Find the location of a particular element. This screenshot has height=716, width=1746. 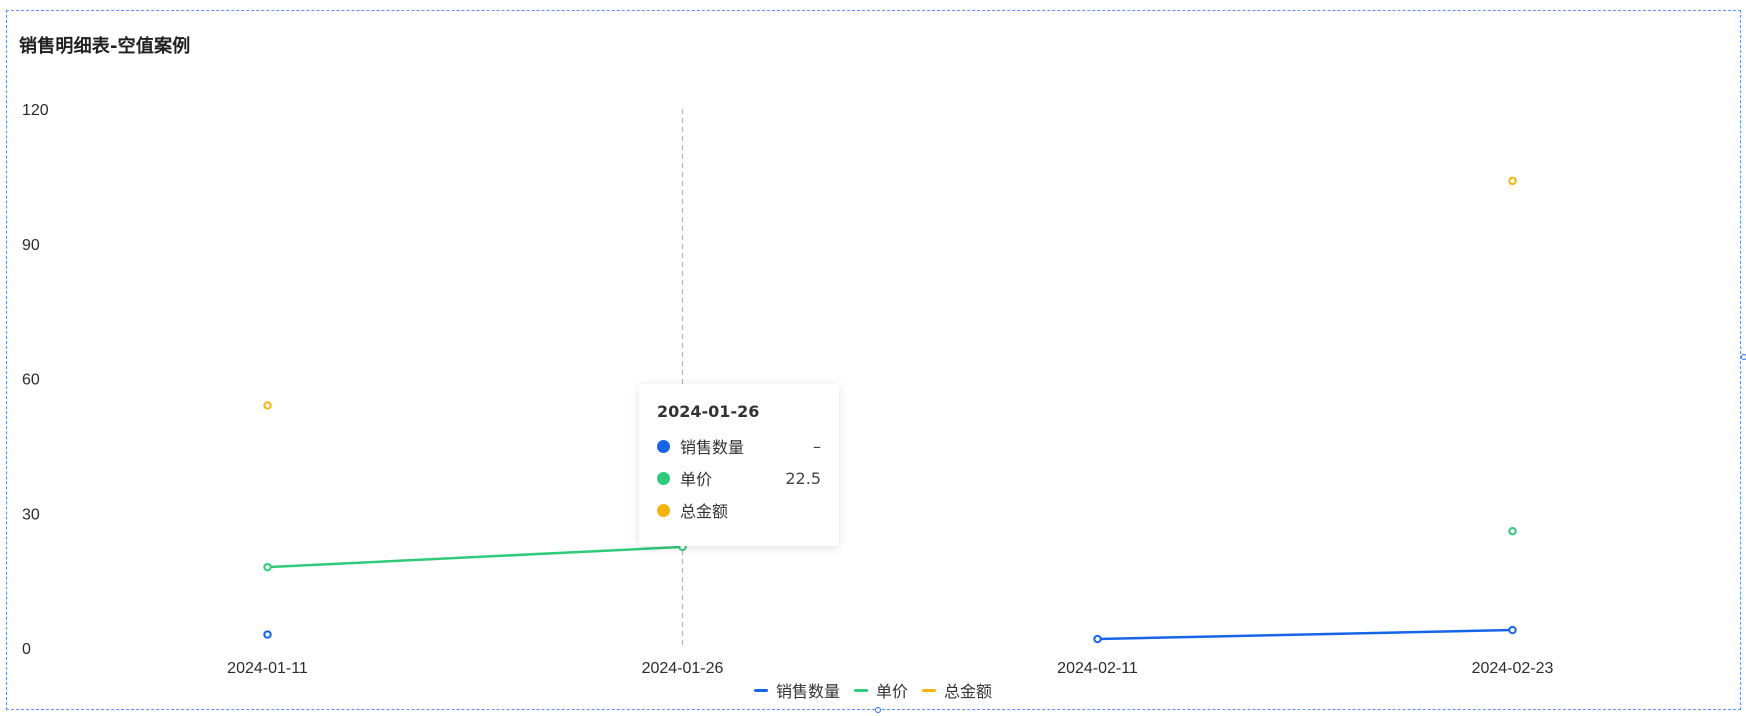

y-tick-label: 90 is located at coordinates (31, 245).